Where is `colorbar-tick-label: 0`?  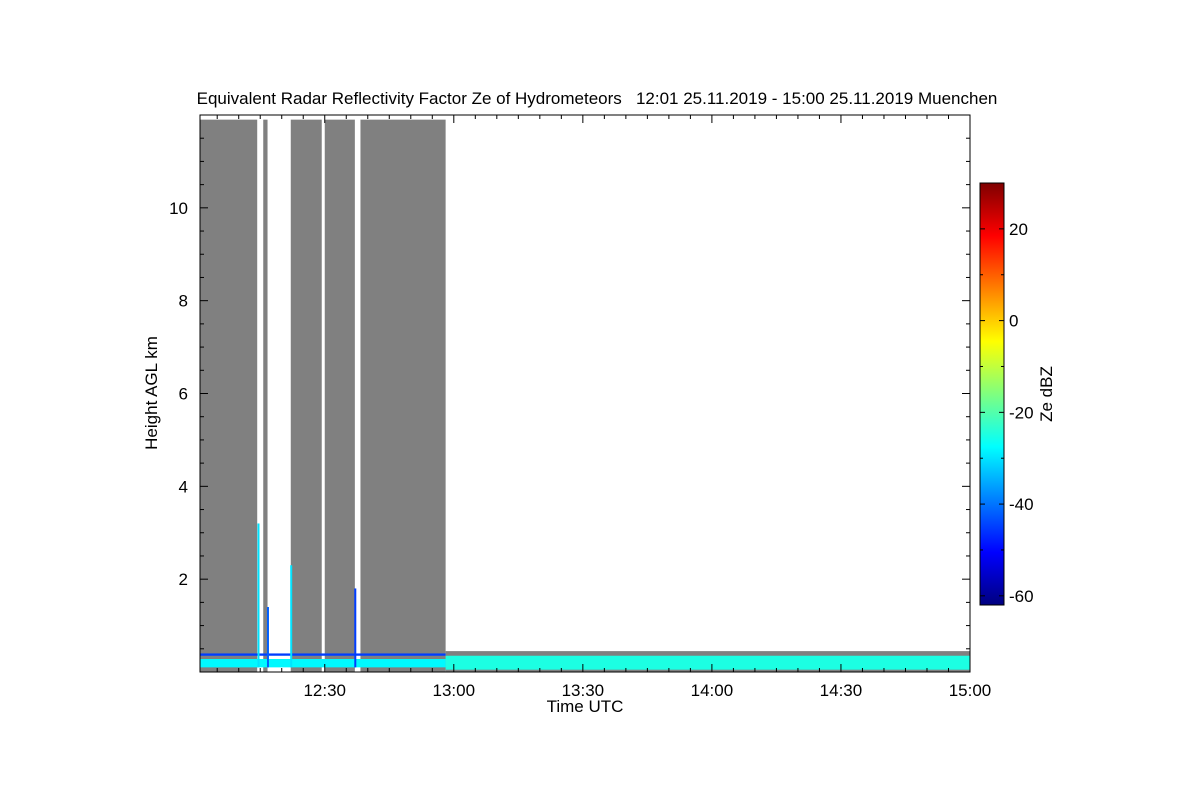 colorbar-tick-label: 0 is located at coordinates (1013, 321).